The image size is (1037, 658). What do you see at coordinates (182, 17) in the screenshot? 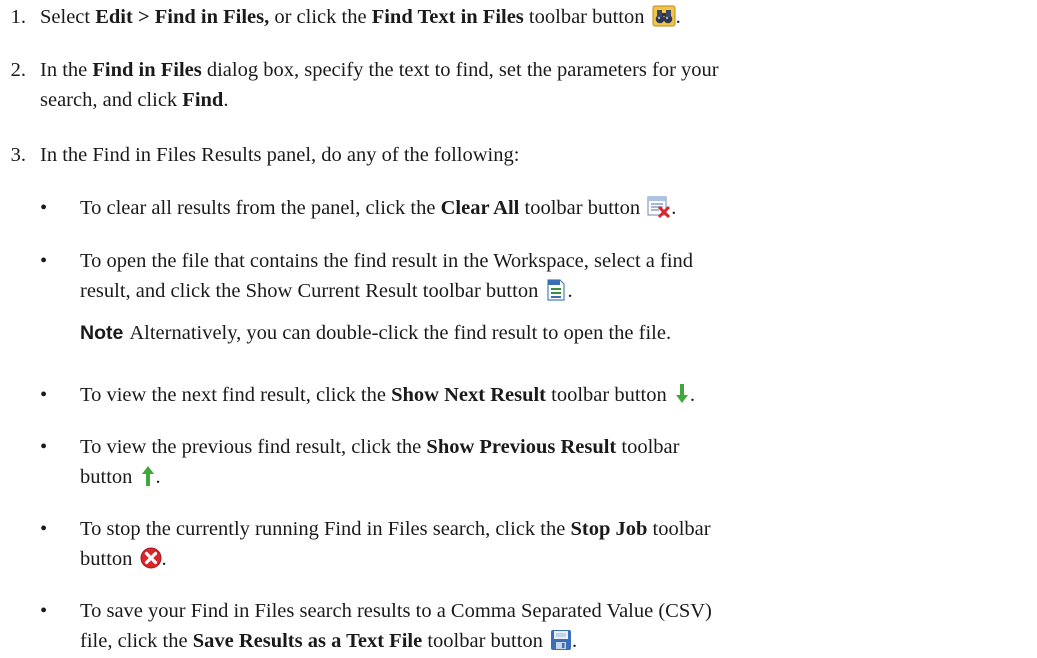
I see `menu-path: Edit > Find in Files,` at bounding box center [182, 17].